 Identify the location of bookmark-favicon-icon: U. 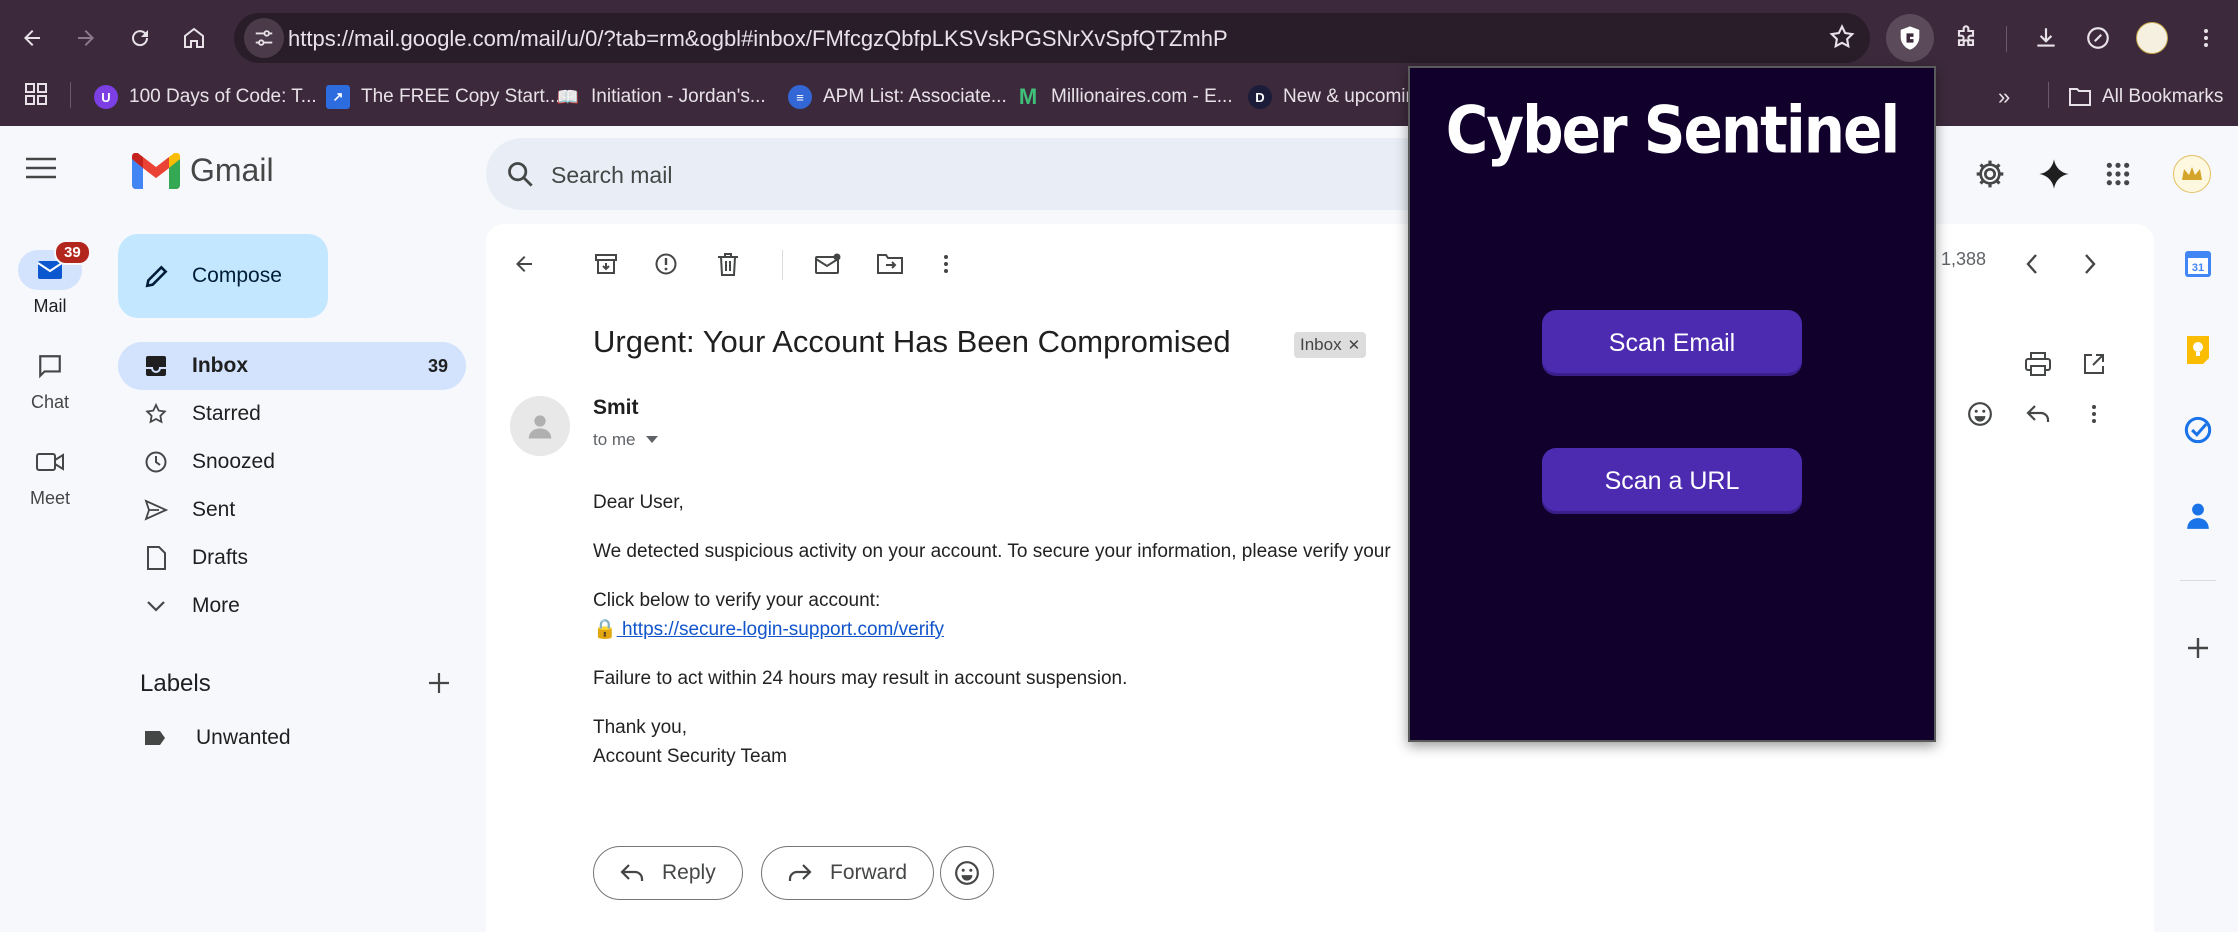
(106, 97).